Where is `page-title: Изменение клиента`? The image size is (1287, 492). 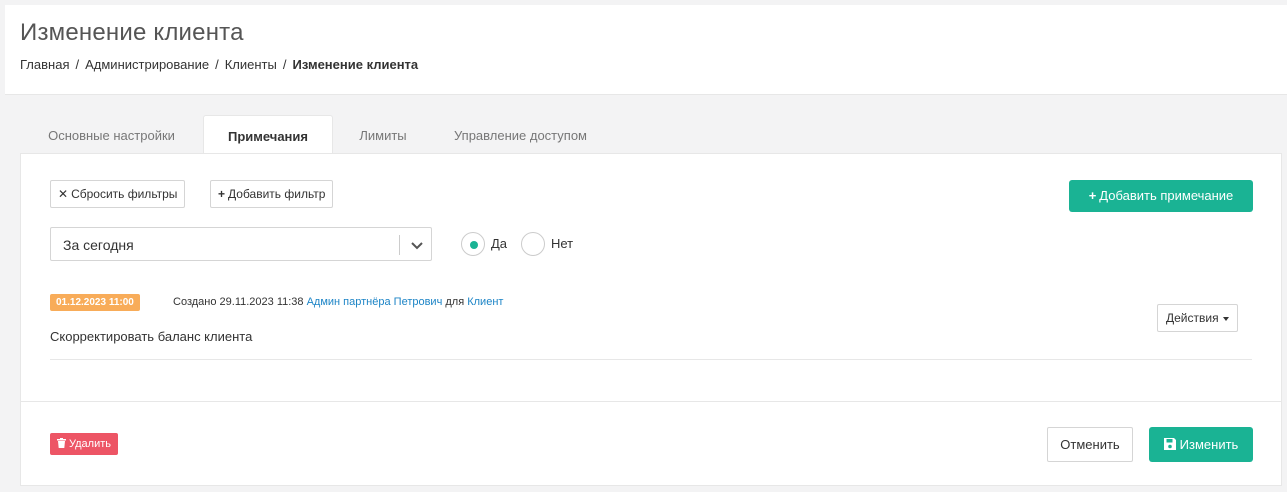
page-title: Изменение клиента is located at coordinates (132, 32).